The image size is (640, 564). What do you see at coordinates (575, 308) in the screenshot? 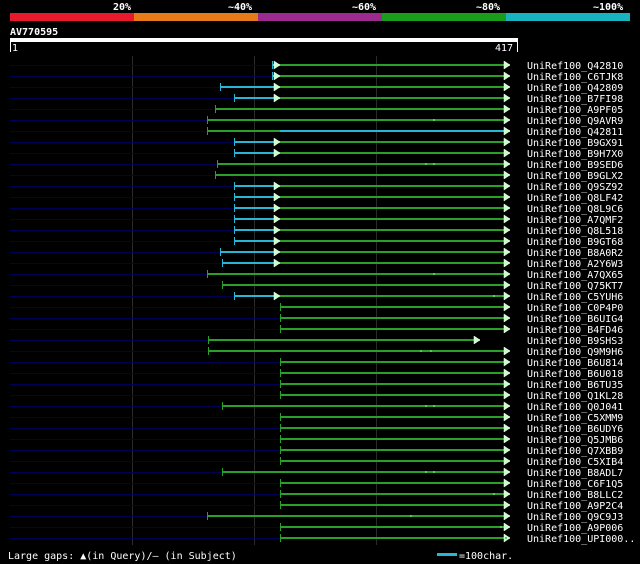
I see `hit-name-link: UniRef100_C0P4P0` at bounding box center [575, 308].